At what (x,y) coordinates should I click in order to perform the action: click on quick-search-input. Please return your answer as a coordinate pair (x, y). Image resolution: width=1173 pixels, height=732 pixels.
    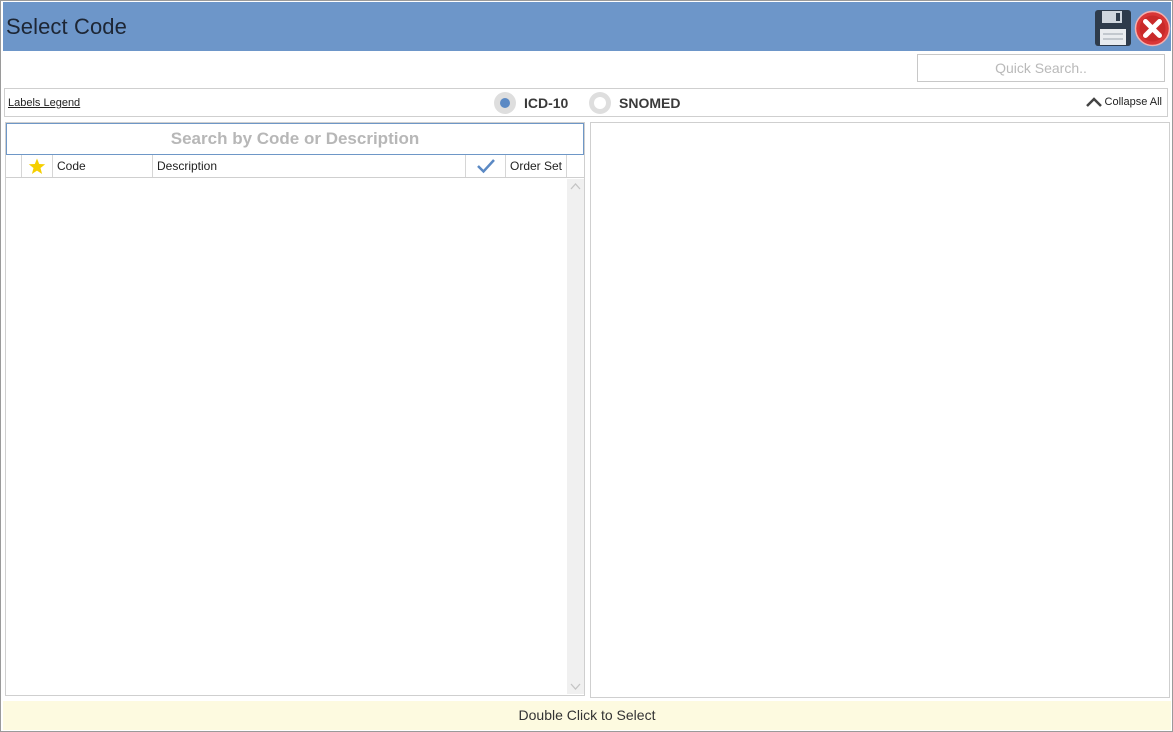
    Looking at the image, I should click on (1041, 68).